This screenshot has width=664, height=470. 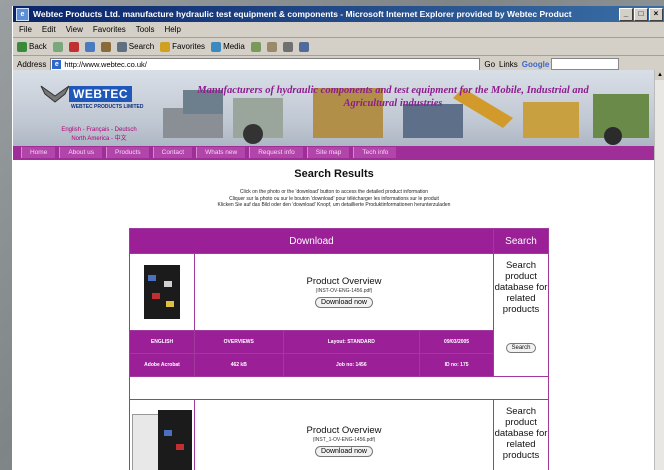 I want to click on address-input: e http://www.webtec.co.uk/, so click(x=265, y=64).